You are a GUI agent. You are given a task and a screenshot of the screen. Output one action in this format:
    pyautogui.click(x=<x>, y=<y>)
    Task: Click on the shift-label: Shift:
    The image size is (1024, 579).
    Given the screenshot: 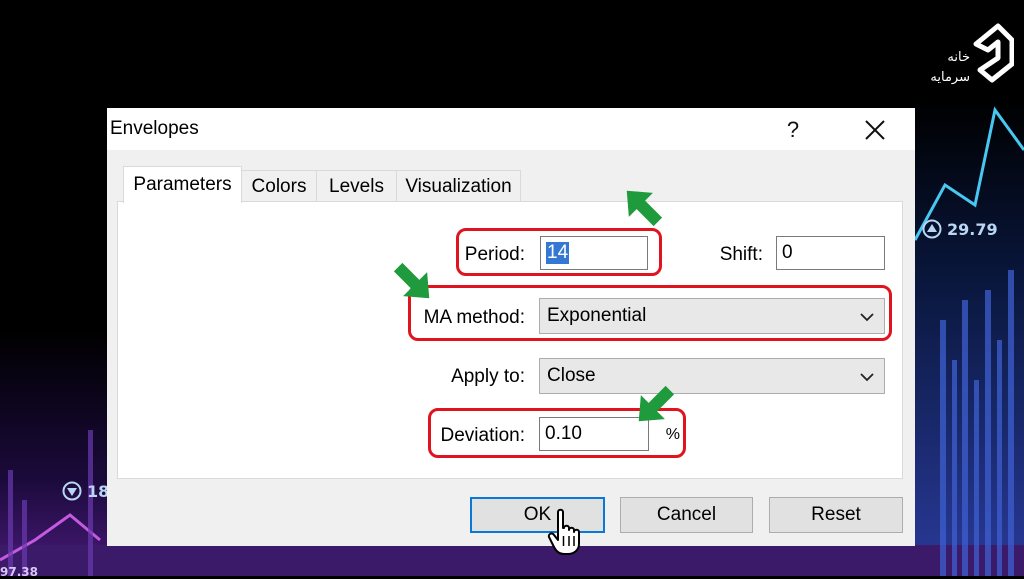 What is the action you would take?
    pyautogui.click(x=741, y=254)
    